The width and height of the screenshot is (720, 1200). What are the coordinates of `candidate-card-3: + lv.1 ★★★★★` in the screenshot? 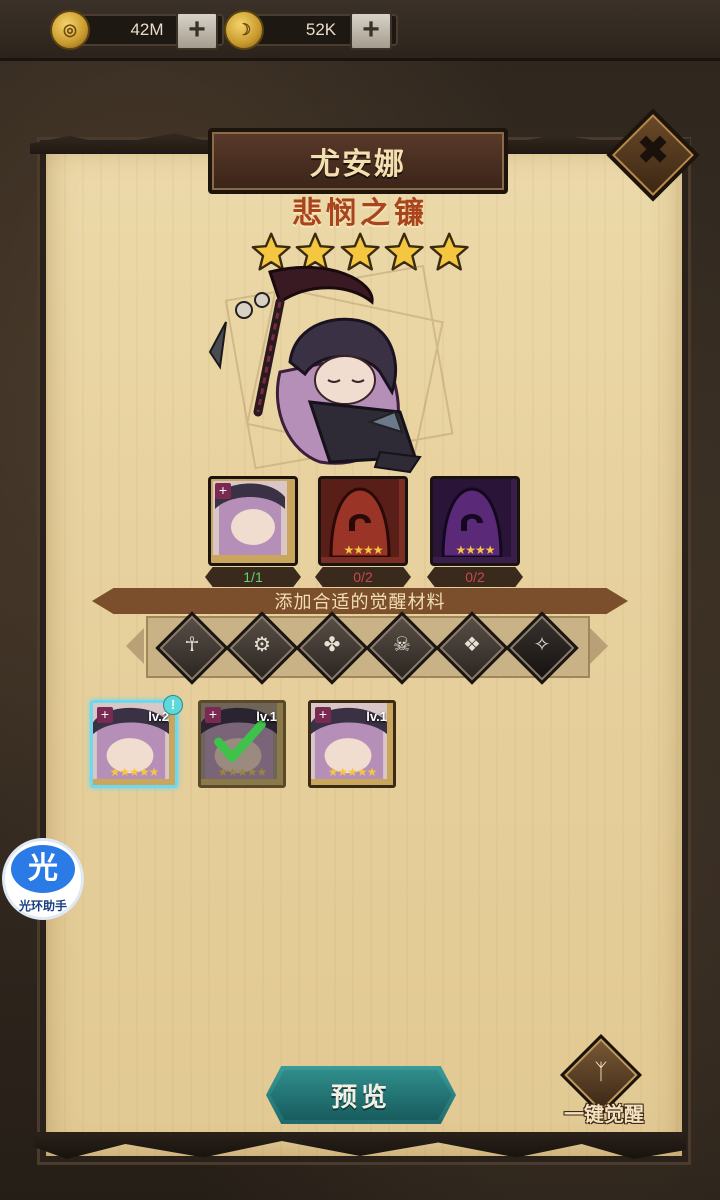 It's located at (352, 744).